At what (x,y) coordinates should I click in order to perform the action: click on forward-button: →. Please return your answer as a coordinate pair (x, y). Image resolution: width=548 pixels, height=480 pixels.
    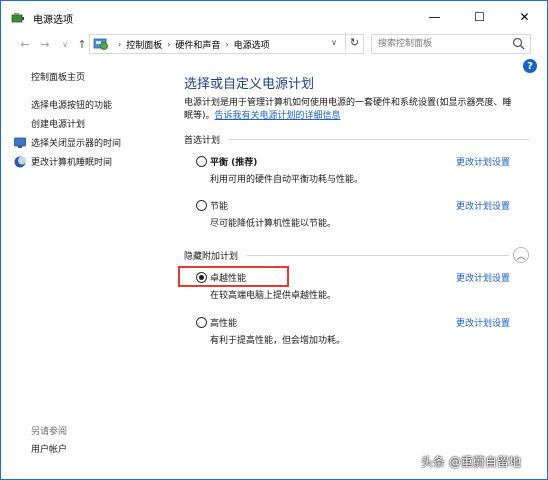
    Looking at the image, I should click on (45, 44).